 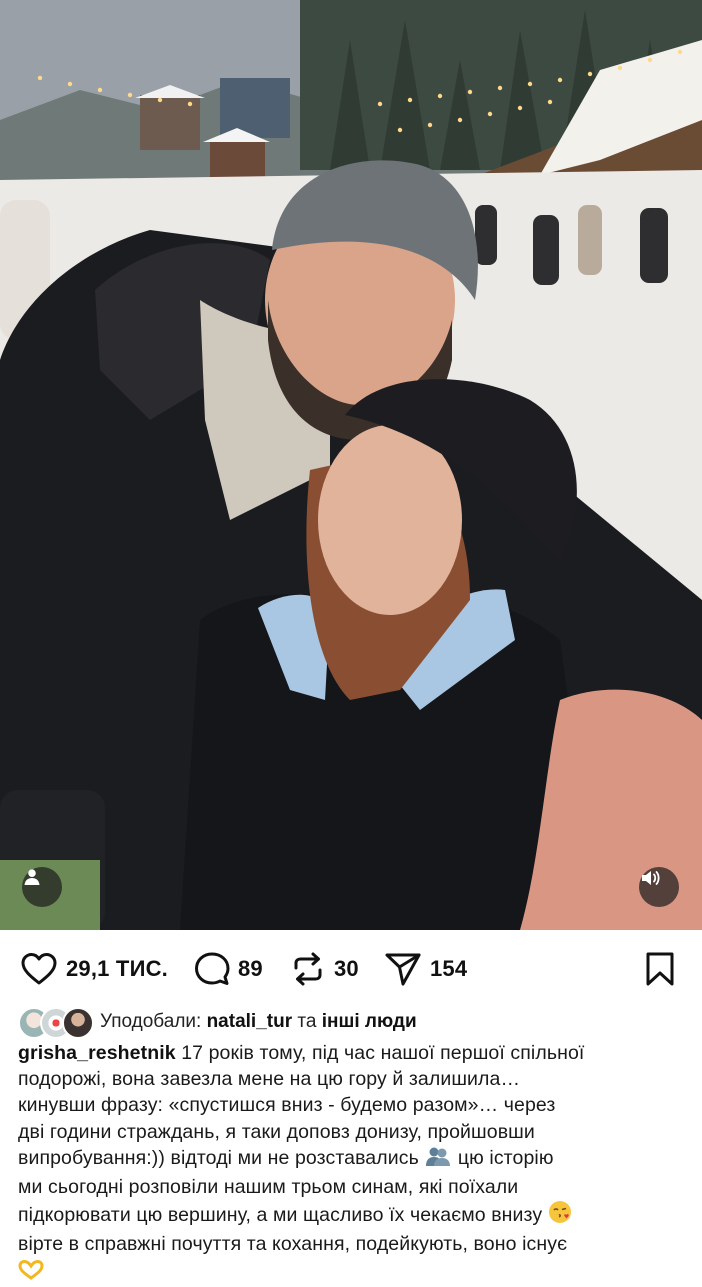 What do you see at coordinates (153, 1021) in the screenshot?
I see `liked-by-prefix: Уподобали:` at bounding box center [153, 1021].